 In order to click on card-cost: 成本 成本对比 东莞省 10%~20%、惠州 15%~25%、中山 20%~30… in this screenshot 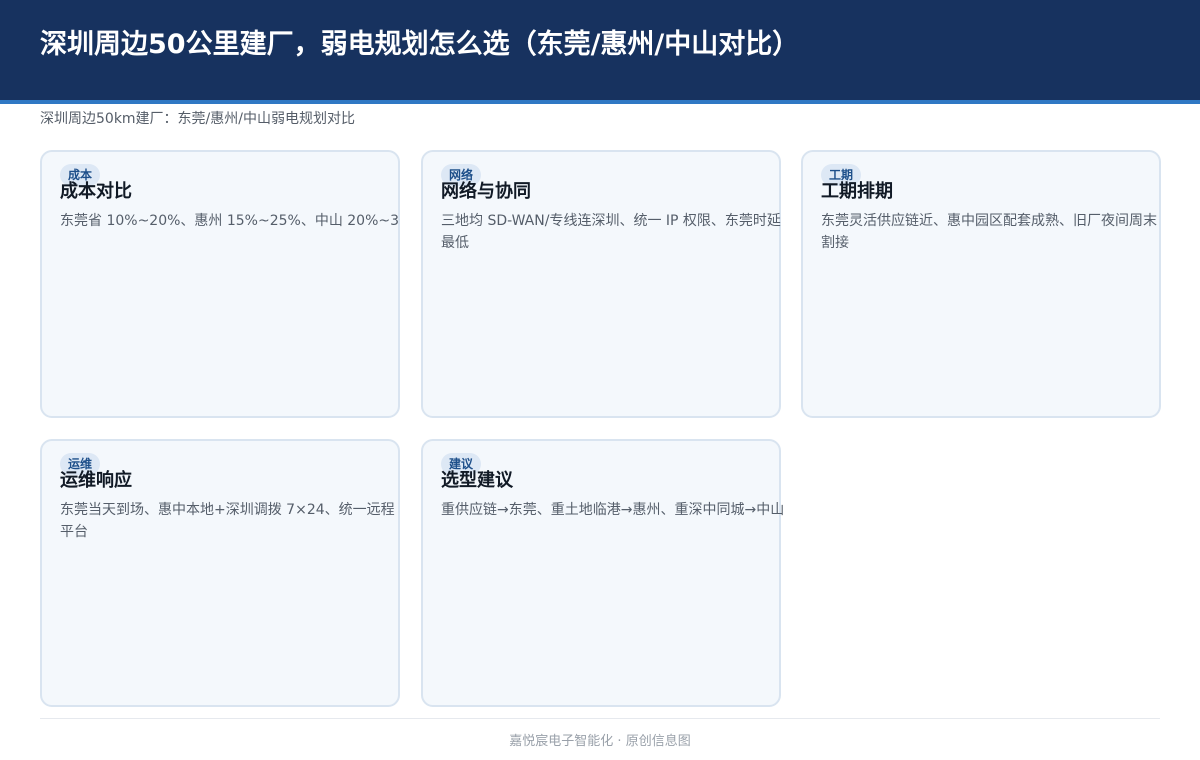, I will do `click(220, 284)`.